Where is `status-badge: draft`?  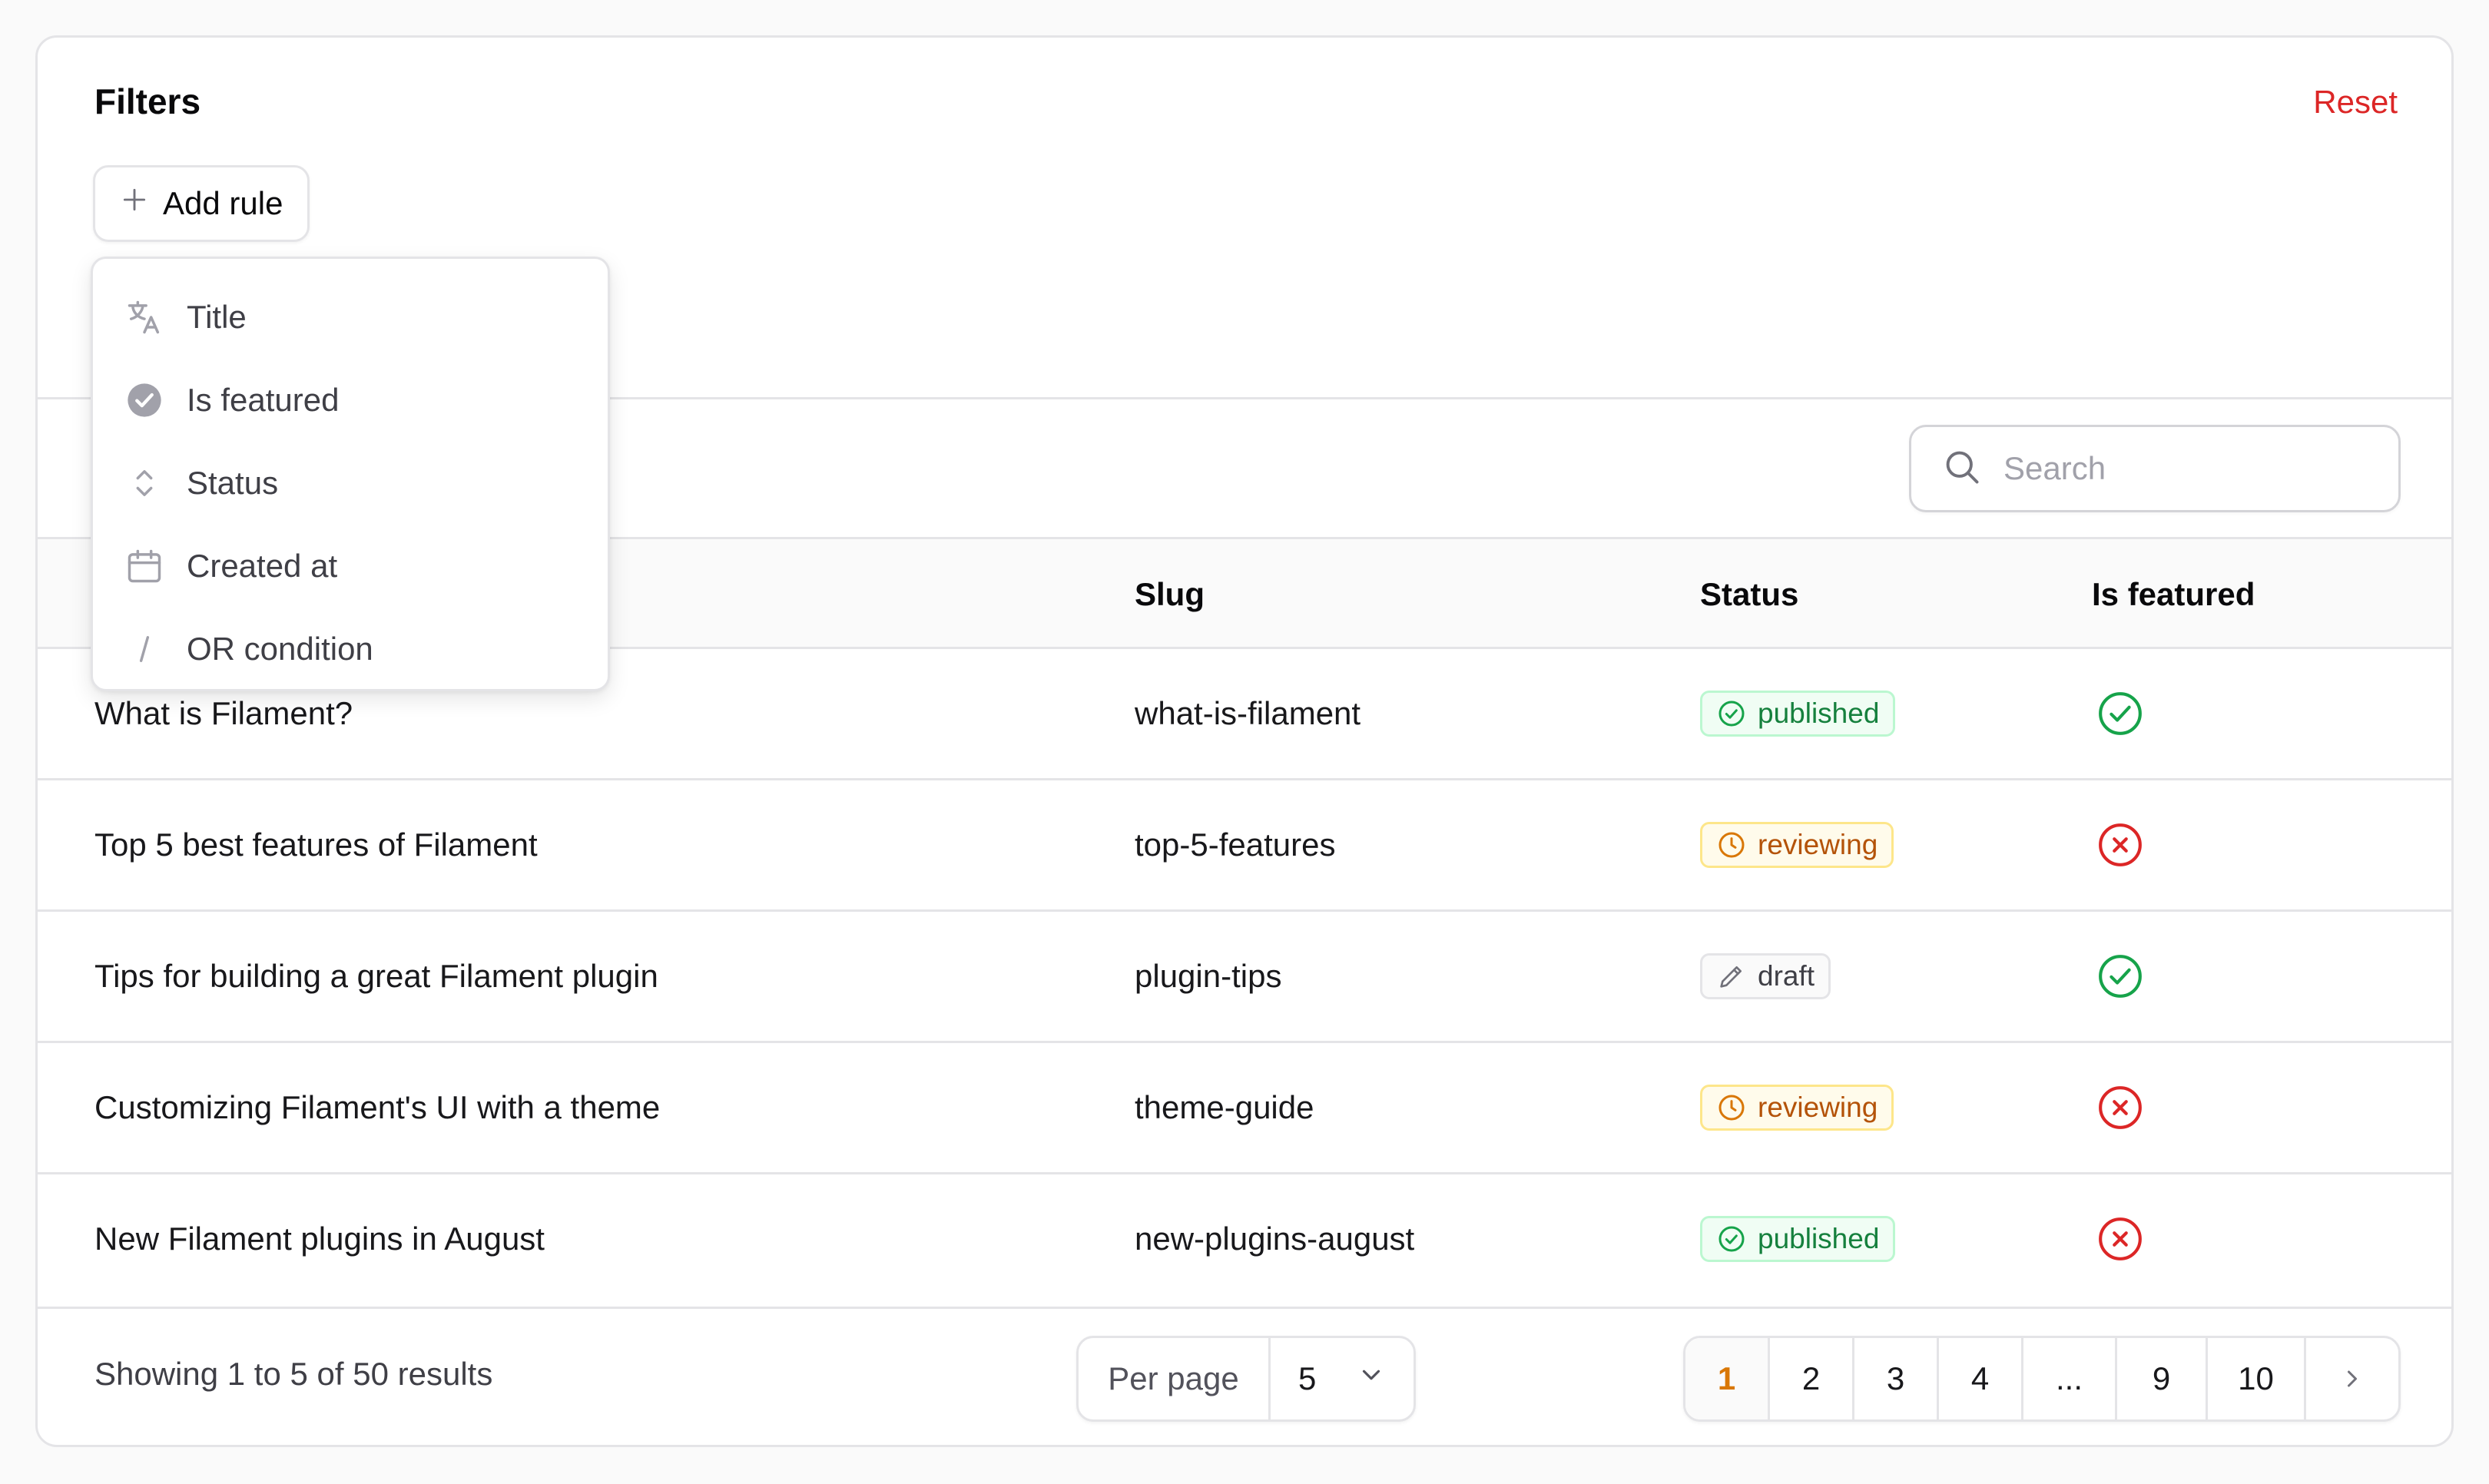 status-badge: draft is located at coordinates (1765, 976).